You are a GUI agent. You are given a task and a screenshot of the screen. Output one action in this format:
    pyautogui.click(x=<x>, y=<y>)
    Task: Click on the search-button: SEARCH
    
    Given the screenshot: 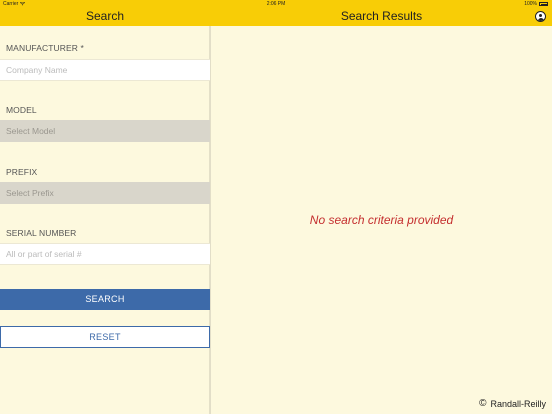 What is the action you would take?
    pyautogui.click(x=105, y=299)
    